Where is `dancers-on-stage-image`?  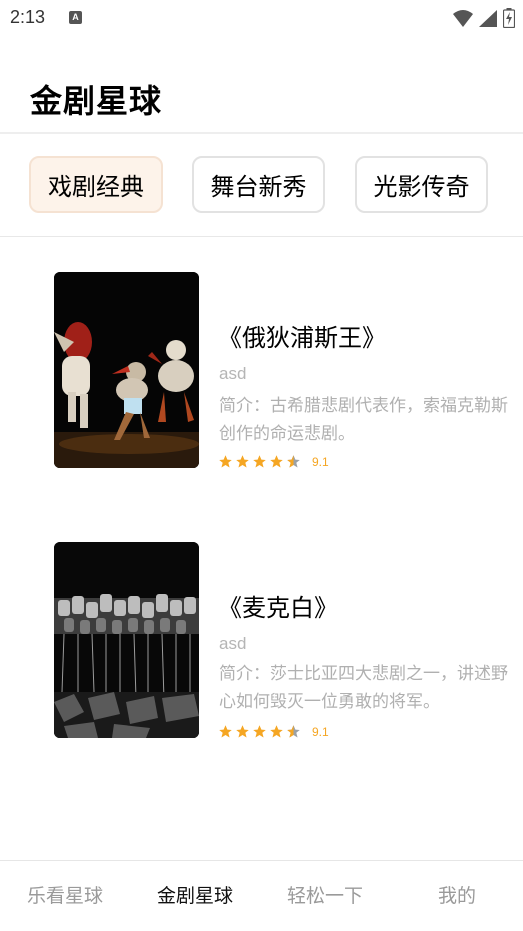 dancers-on-stage-image is located at coordinates (126, 370).